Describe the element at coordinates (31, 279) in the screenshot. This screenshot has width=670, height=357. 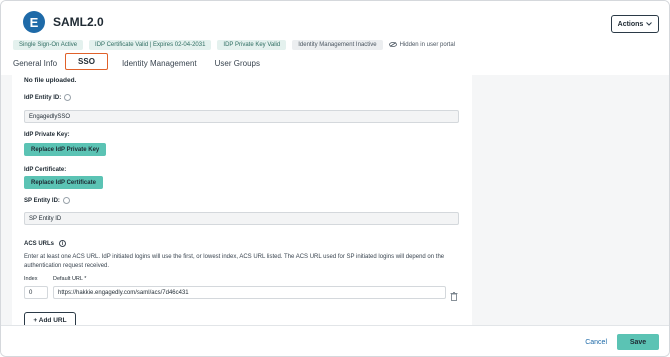
I see `index-column-label: Index` at that location.